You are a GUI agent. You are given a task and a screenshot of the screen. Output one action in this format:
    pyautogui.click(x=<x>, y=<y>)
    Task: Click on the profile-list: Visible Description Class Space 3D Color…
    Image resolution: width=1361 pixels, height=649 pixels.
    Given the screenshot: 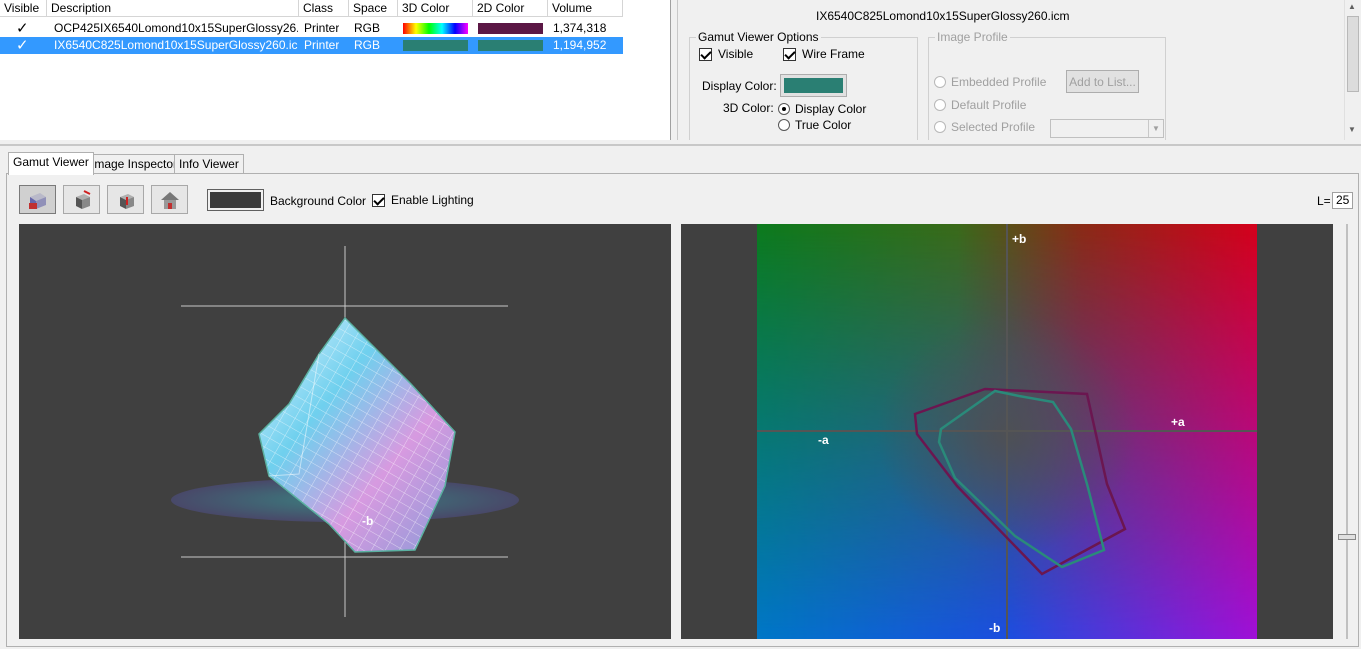 What is the action you would take?
    pyautogui.click(x=335, y=70)
    